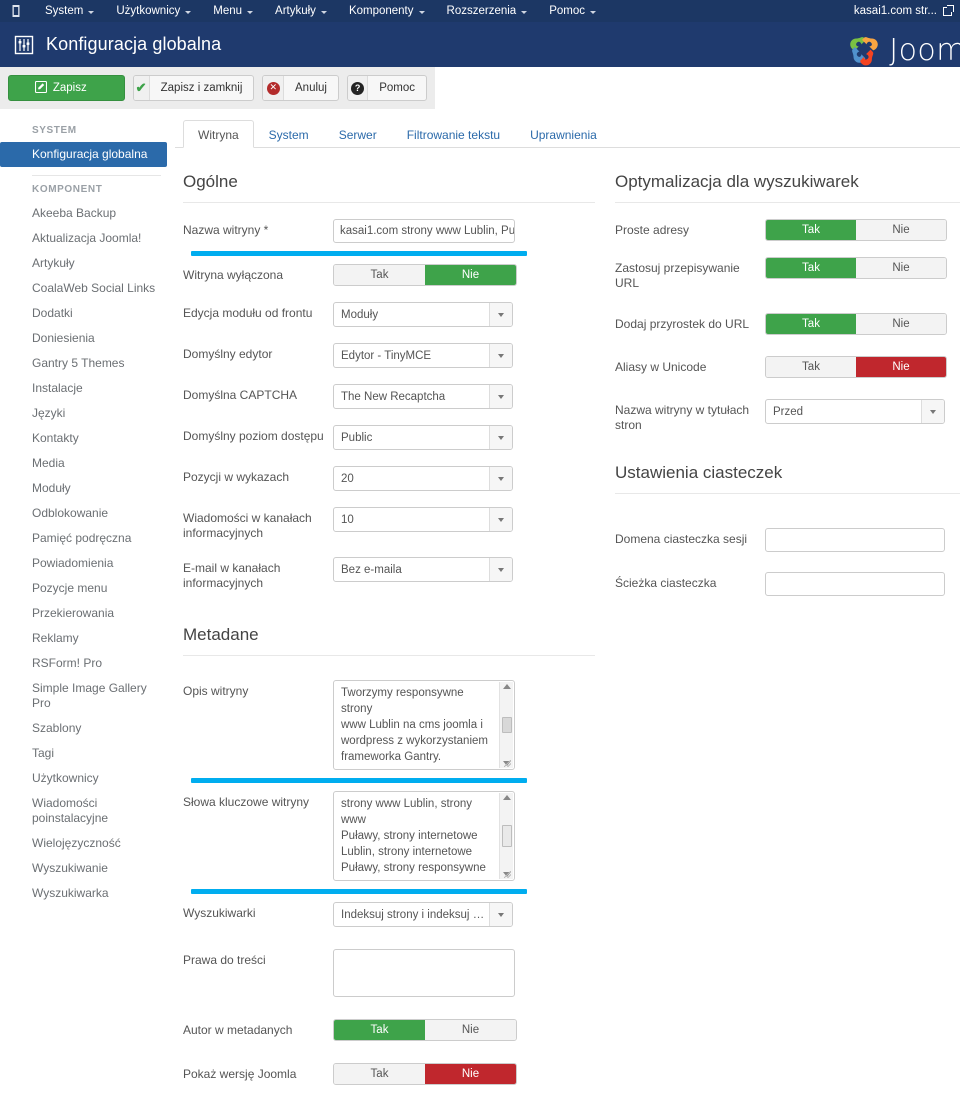 Image resolution: width=960 pixels, height=1093 pixels. I want to click on top-menu-item-pomoc: Pomoc, so click(572, 11).